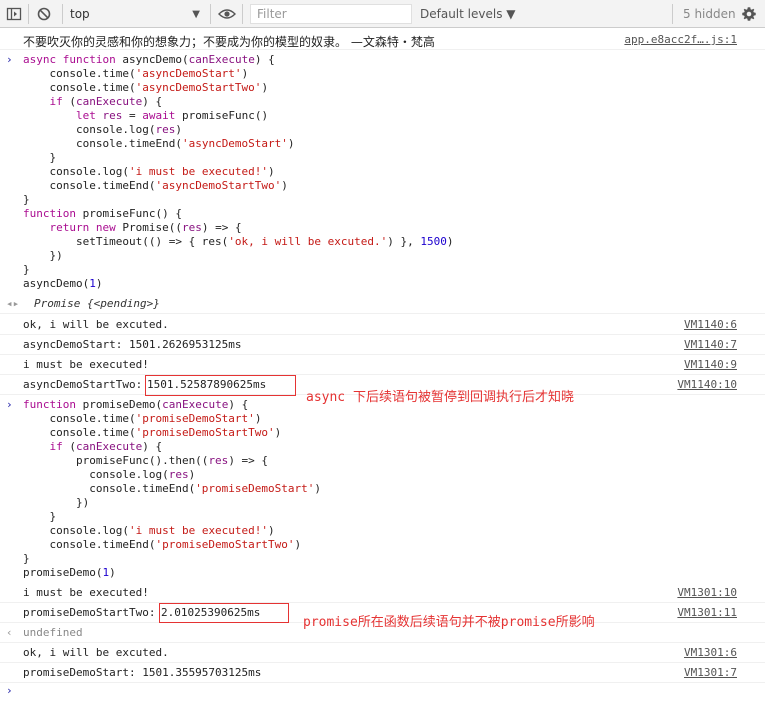 This screenshot has height=702, width=765. I want to click on clear-console-icon, so click(44, 14).